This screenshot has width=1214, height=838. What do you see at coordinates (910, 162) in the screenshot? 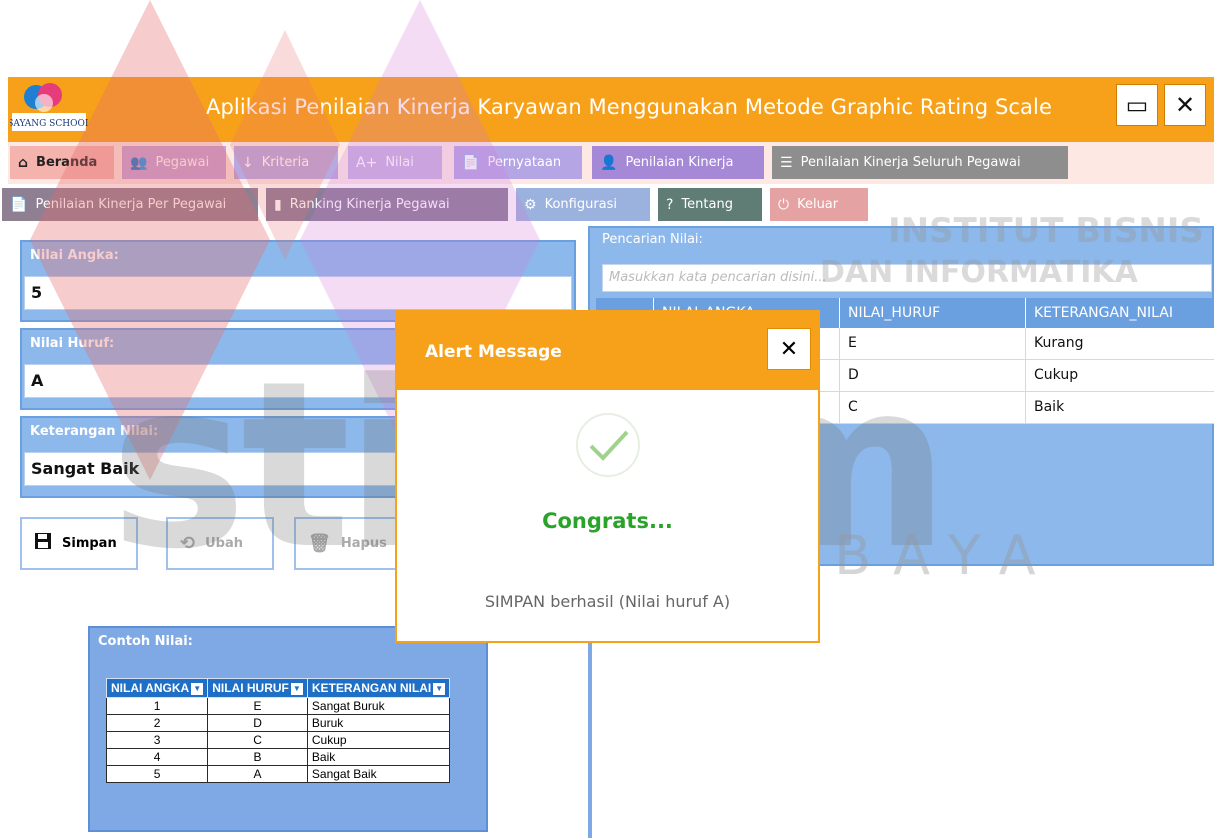
I see `menu-label: Penilaian Kinerja Seluruh Pegawai` at bounding box center [910, 162].